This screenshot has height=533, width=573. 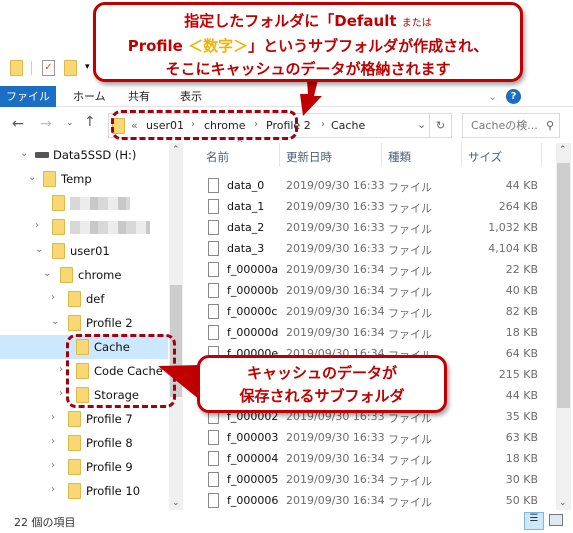 I want to click on callout-top-highlight: ＜数字＞, so click(x=218, y=46).